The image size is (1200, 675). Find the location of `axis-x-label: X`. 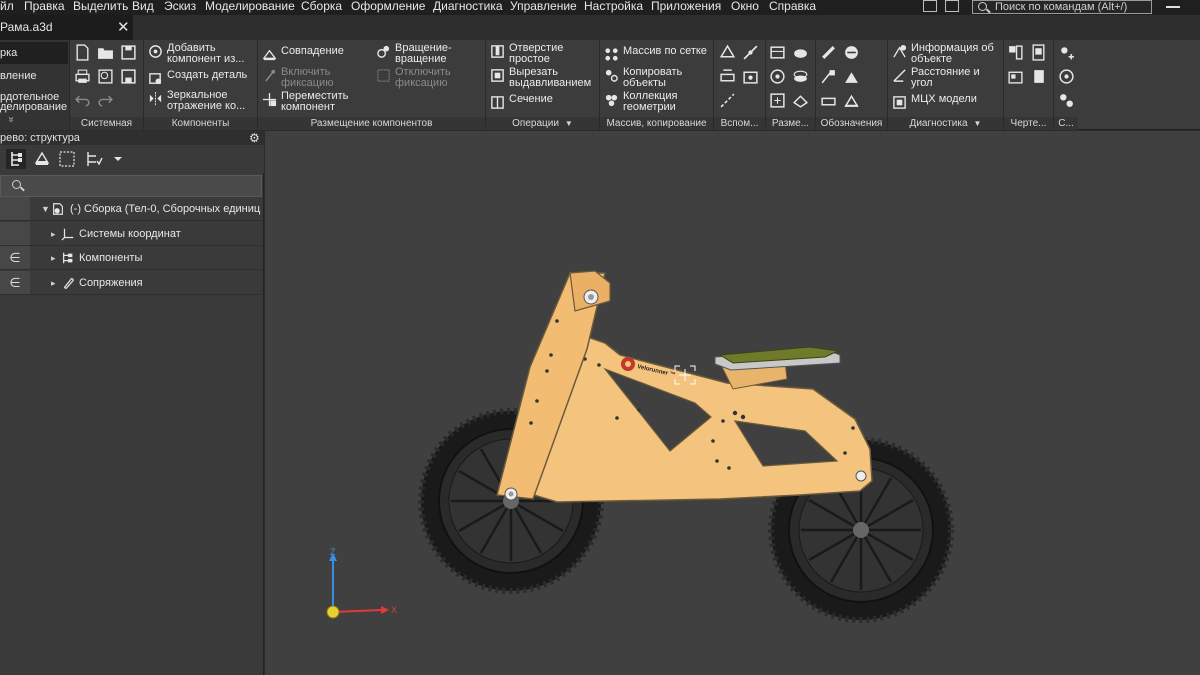

axis-x-label: X is located at coordinates (394, 610).